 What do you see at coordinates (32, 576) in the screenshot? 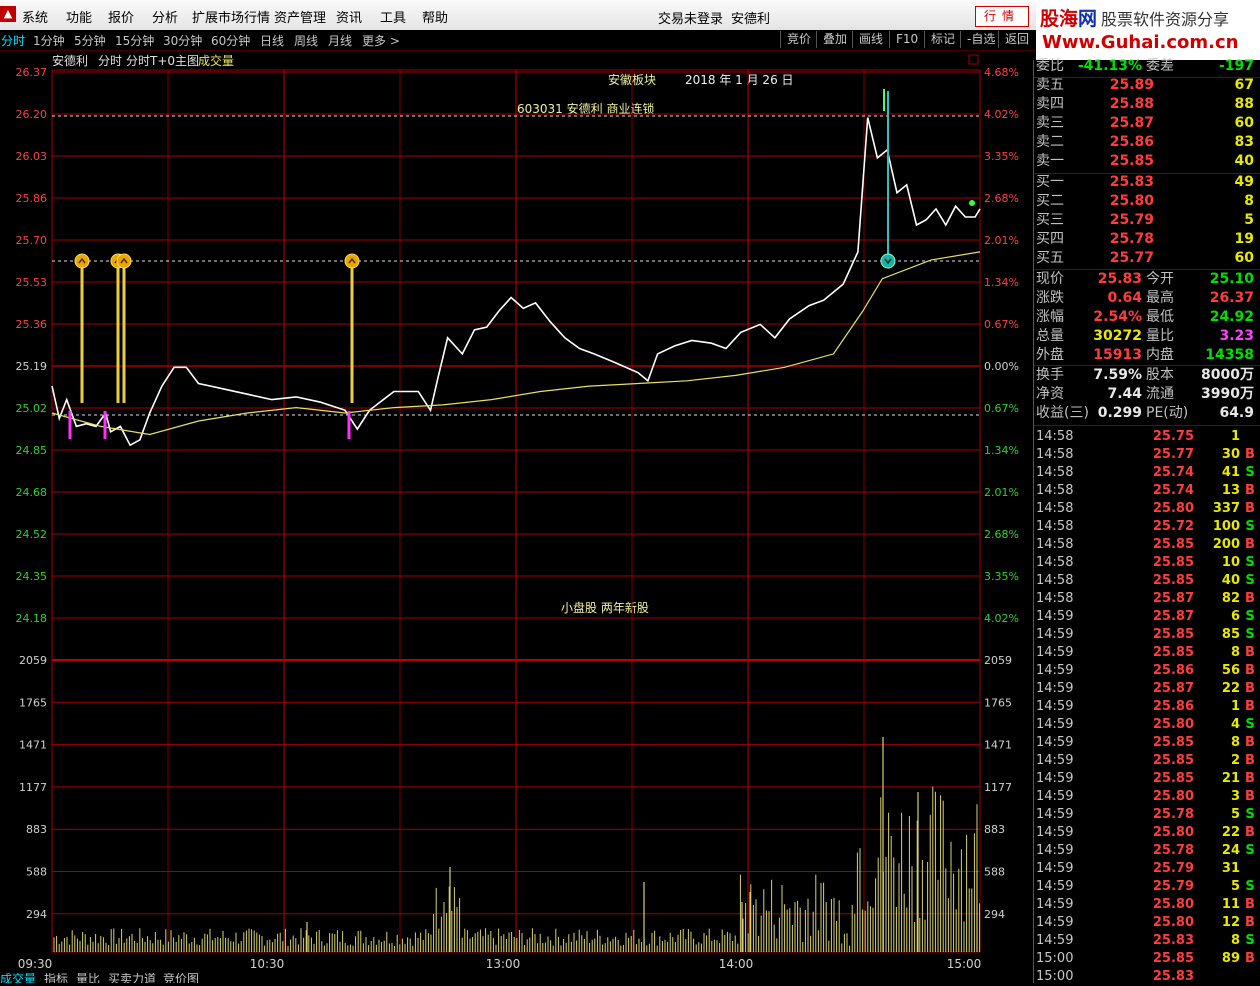
I see `price-tick-label: 24.35` at bounding box center [32, 576].